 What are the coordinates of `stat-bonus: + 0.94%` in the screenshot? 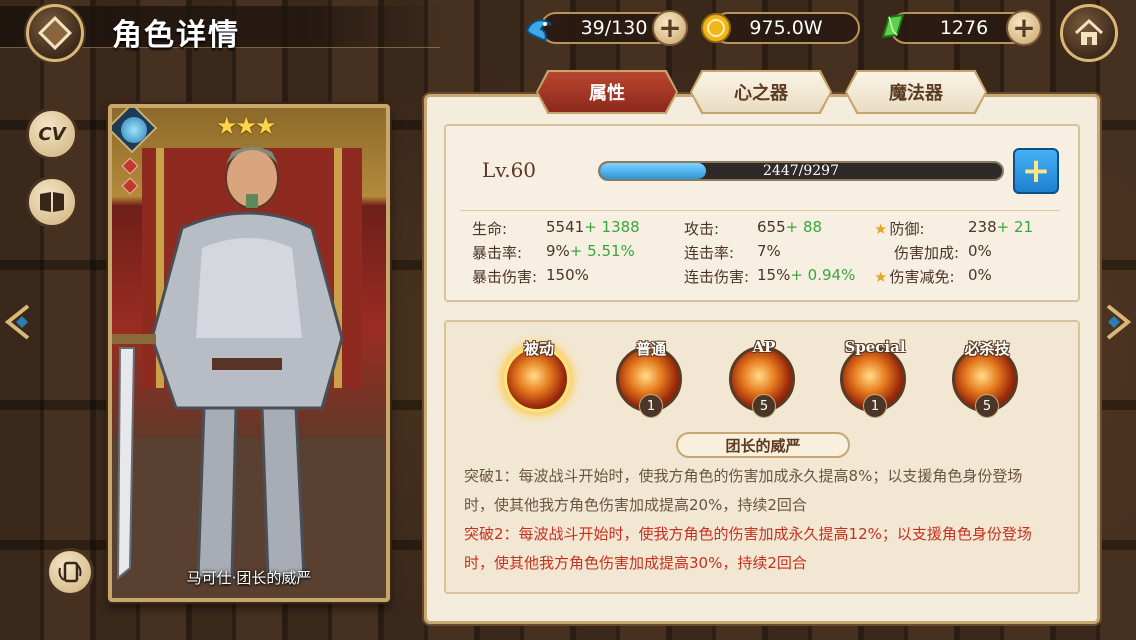 It's located at (823, 275).